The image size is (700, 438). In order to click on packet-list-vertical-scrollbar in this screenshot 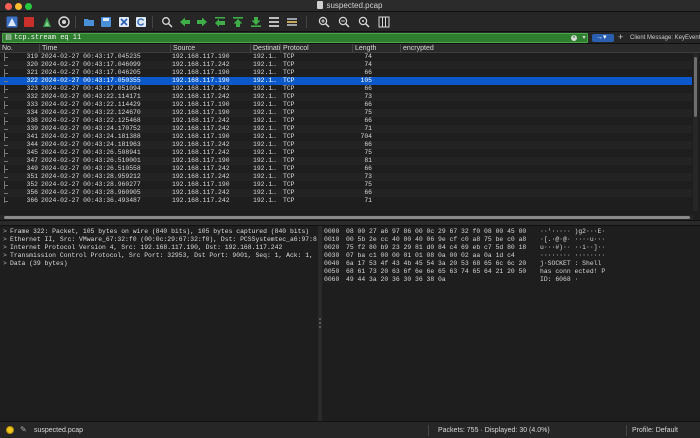, I will do `click(695, 132)`.